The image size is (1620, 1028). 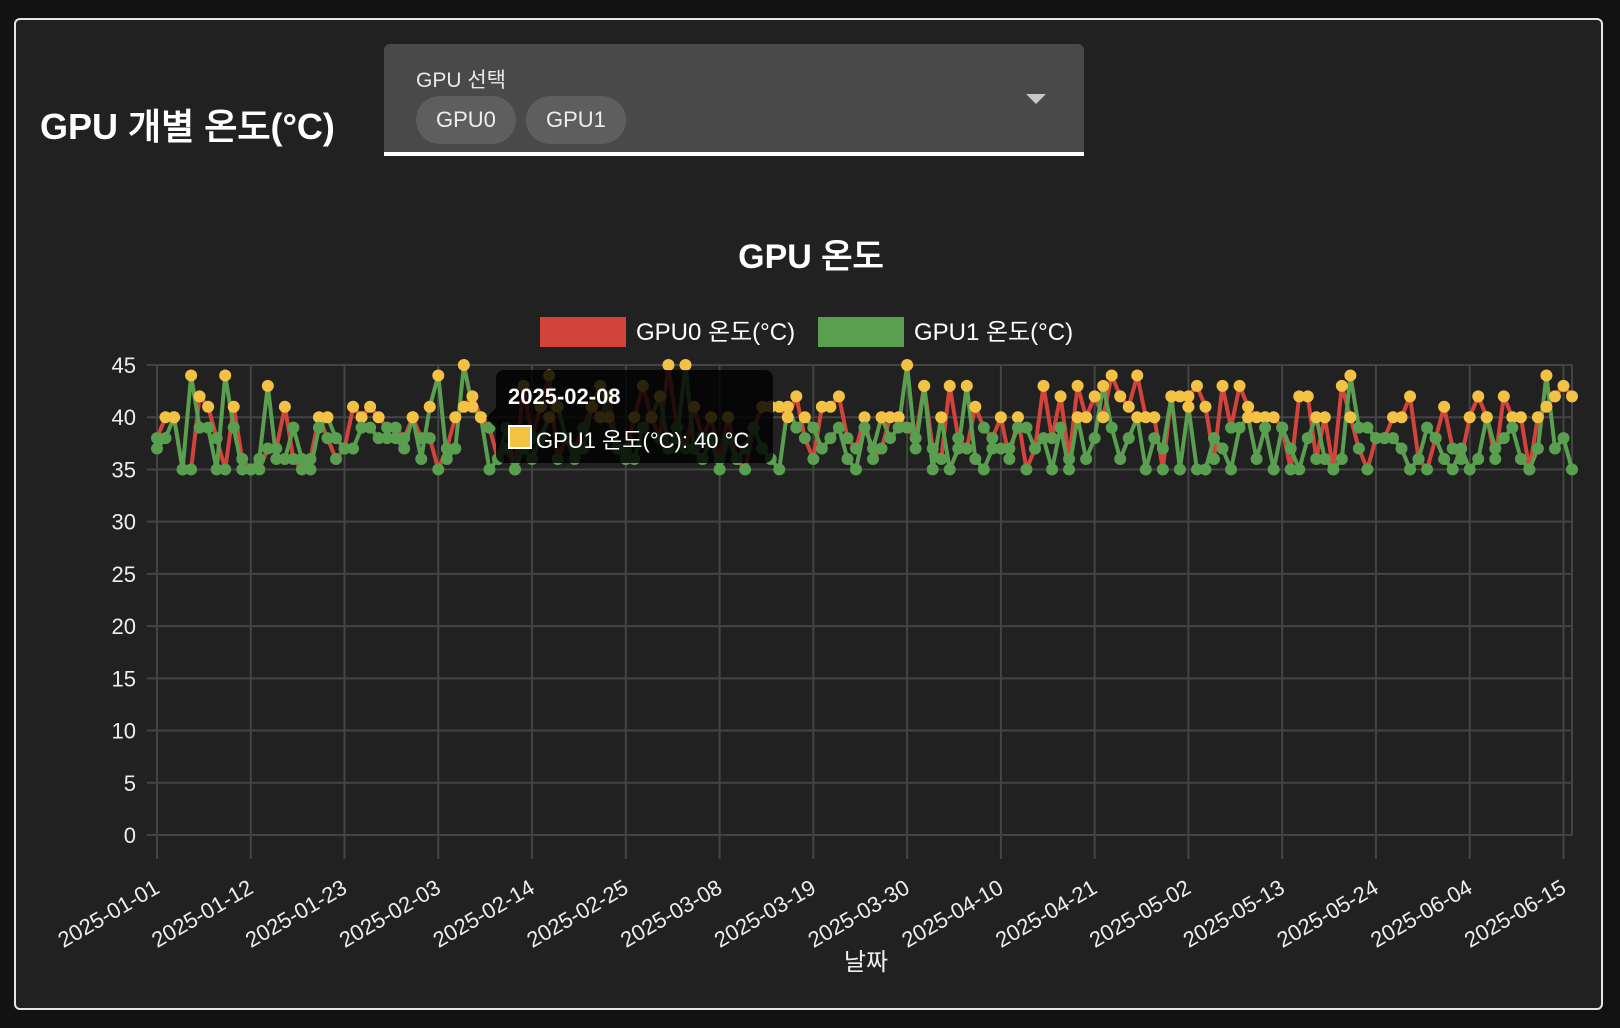 I want to click on y-tick-label: 40, so click(x=124, y=417).